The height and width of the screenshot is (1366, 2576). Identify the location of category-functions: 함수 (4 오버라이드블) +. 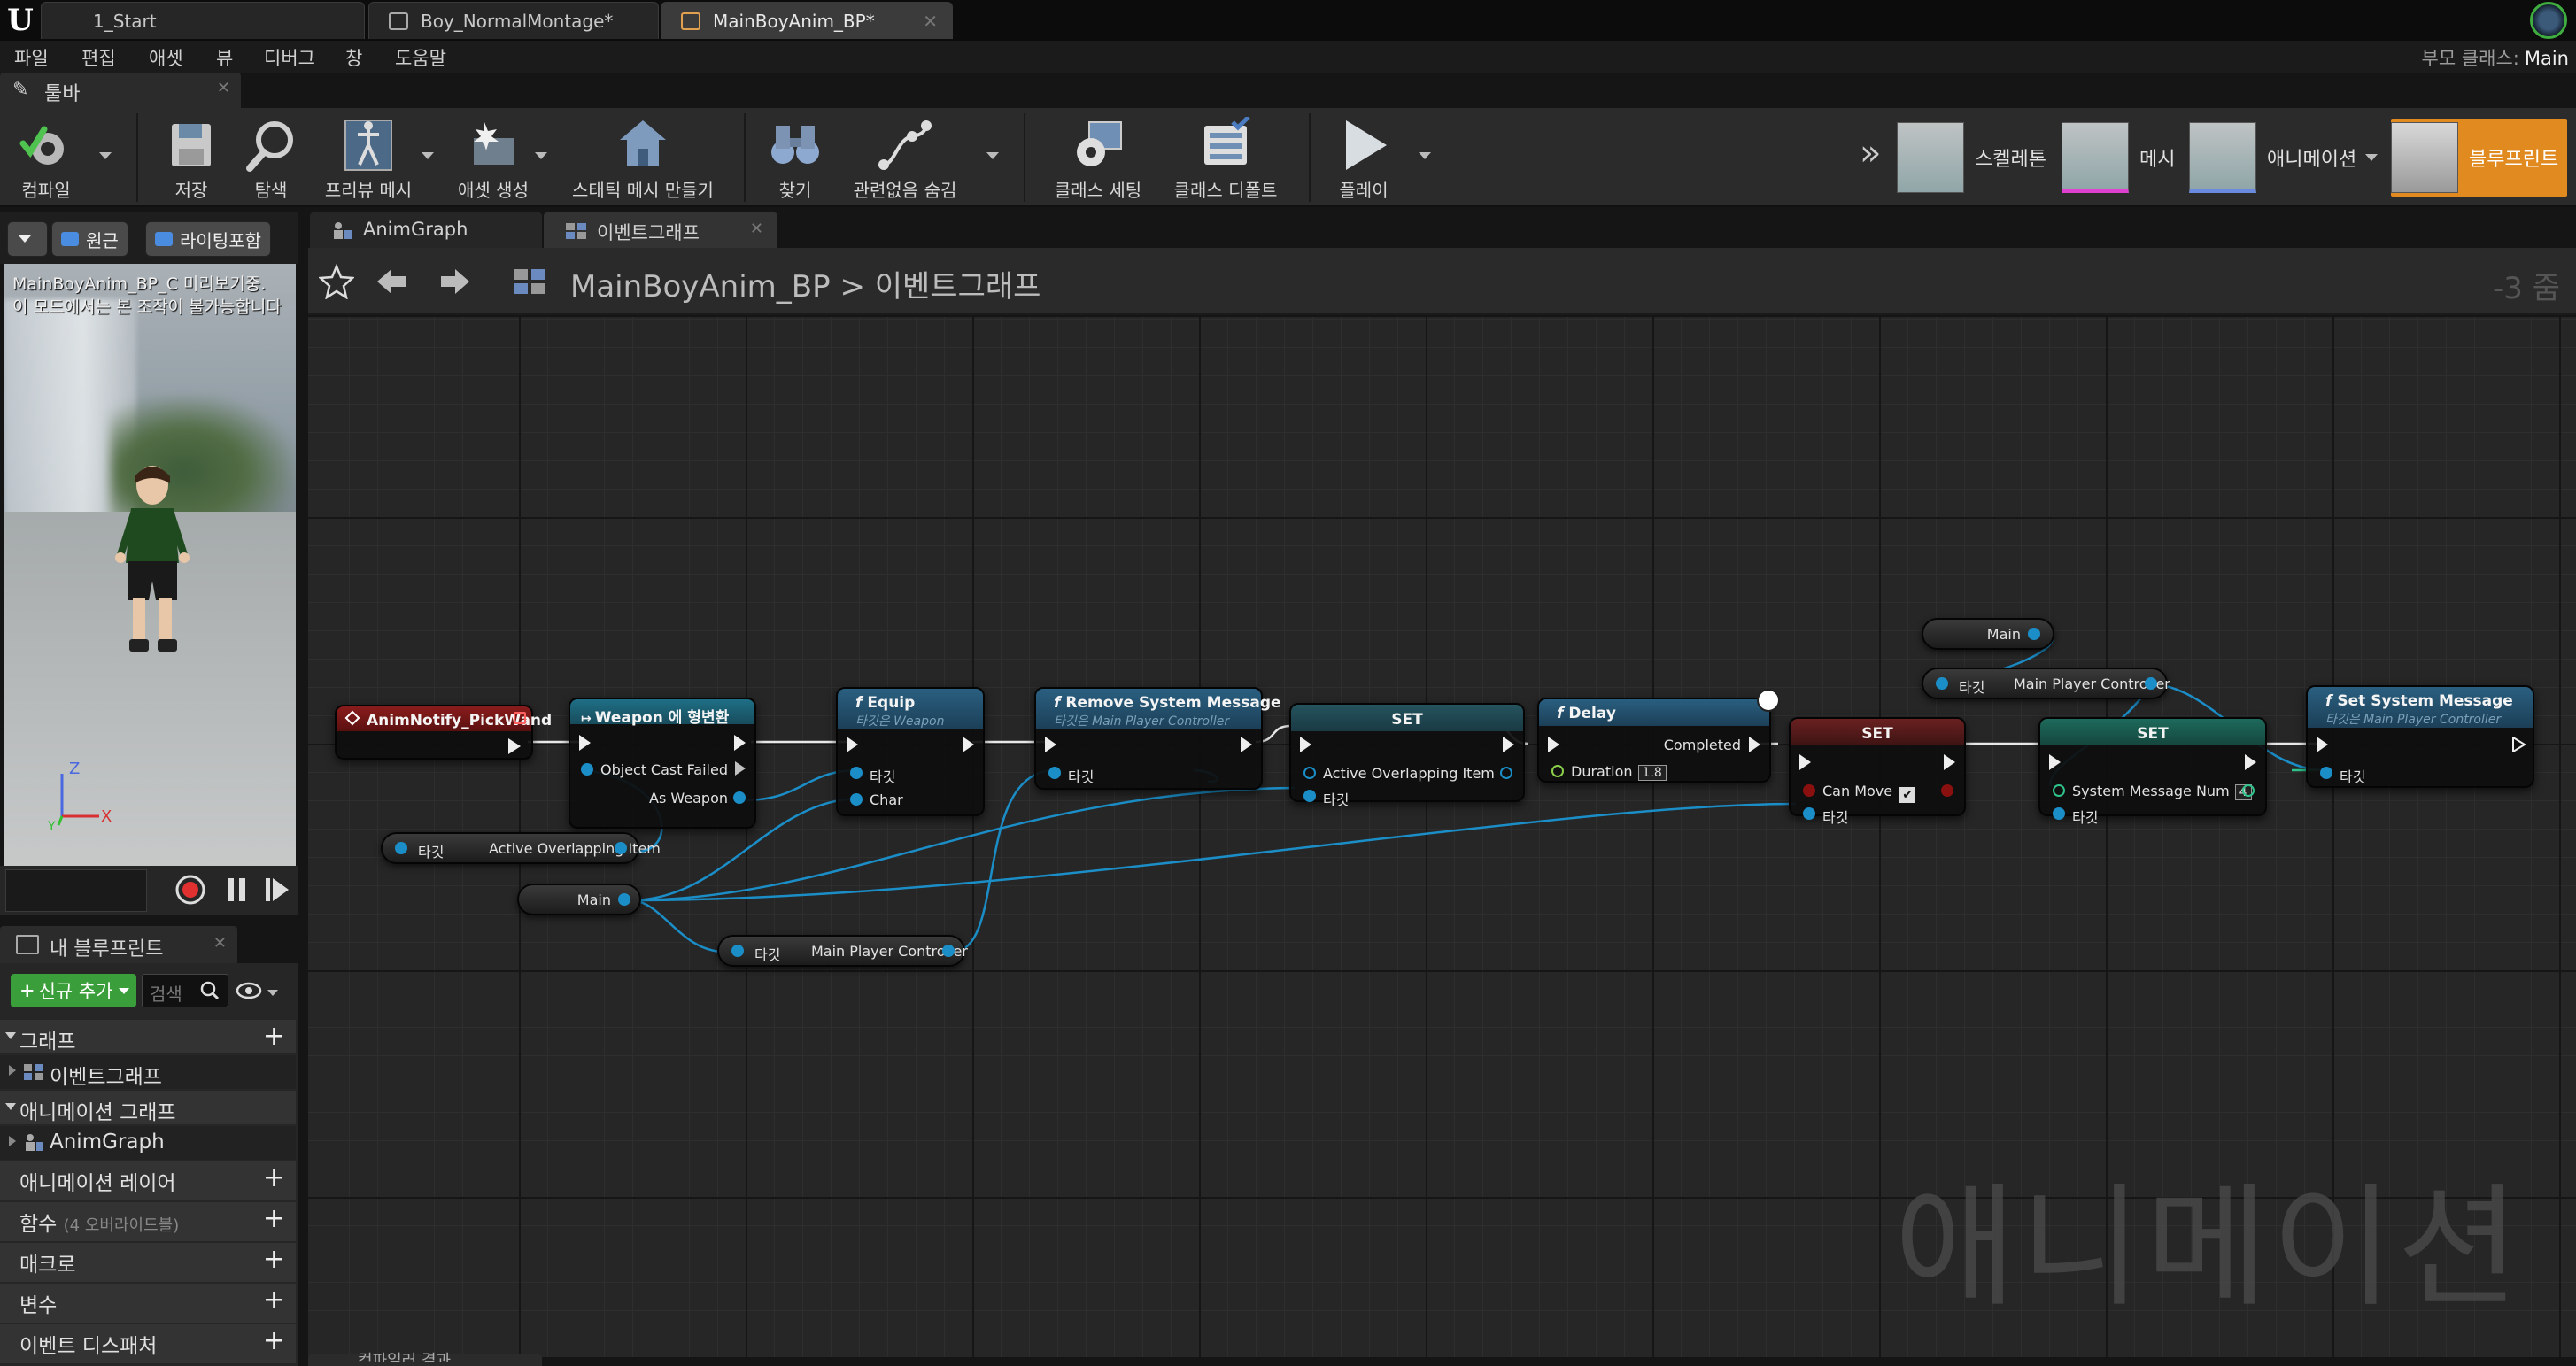
(148, 1221).